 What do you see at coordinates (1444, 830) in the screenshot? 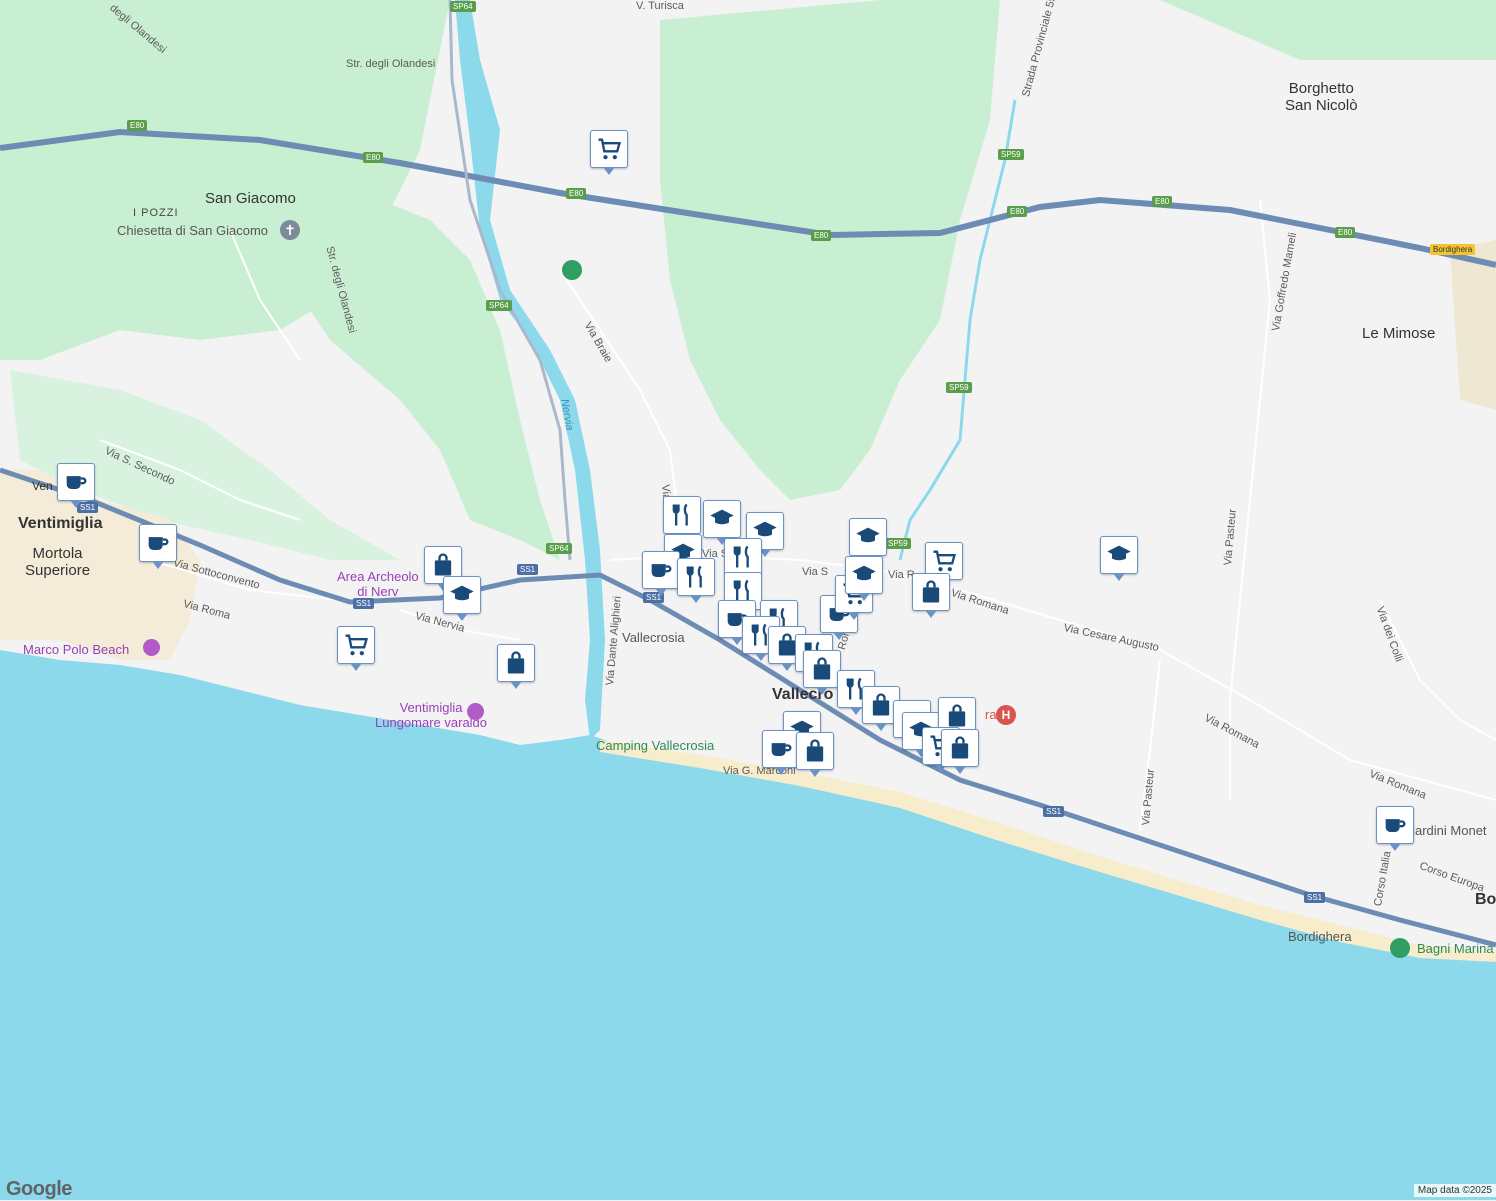
I see `poi-giardini-monet: Giardini Monet` at bounding box center [1444, 830].